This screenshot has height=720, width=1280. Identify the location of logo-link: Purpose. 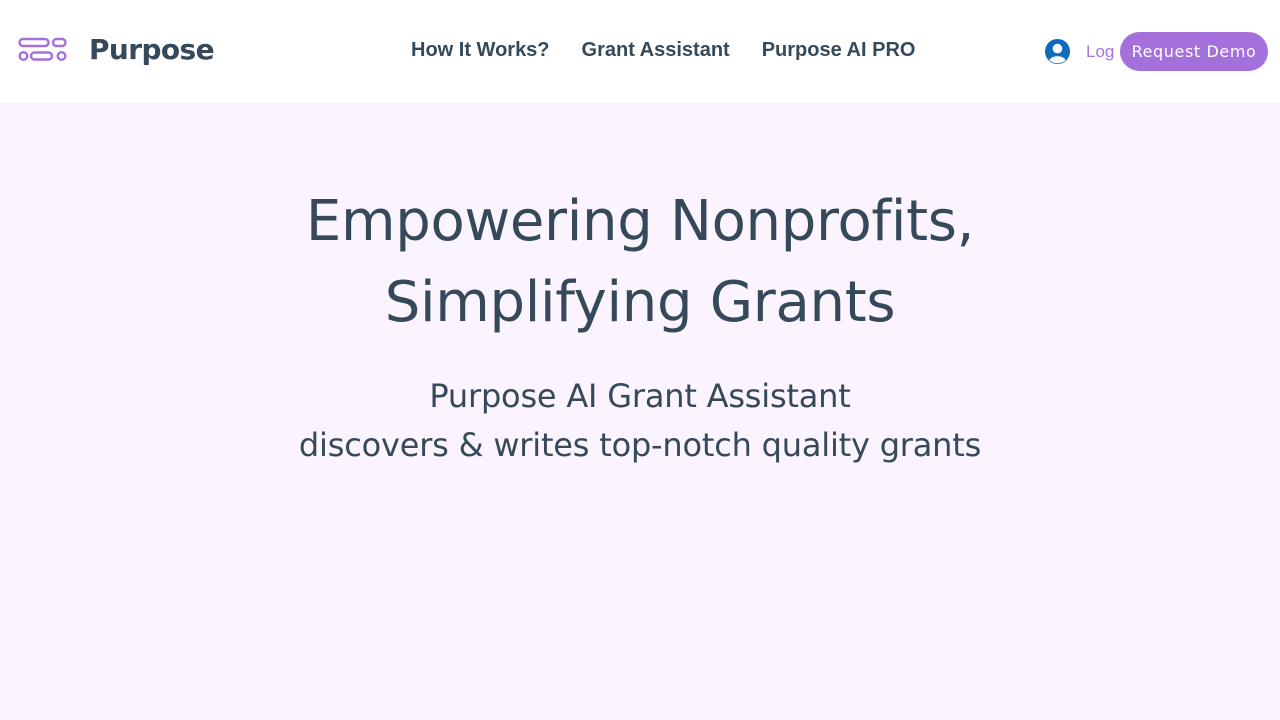
(116, 50).